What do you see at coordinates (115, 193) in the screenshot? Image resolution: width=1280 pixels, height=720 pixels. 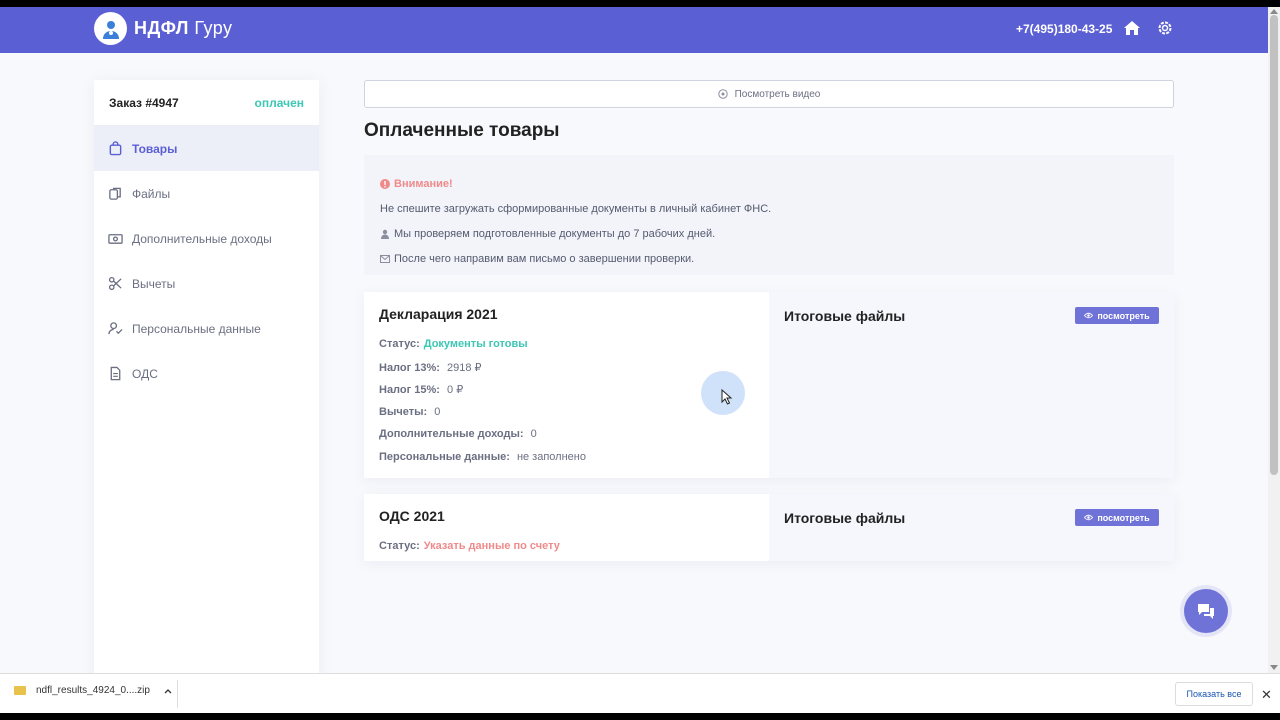 I see `files-icon` at bounding box center [115, 193].